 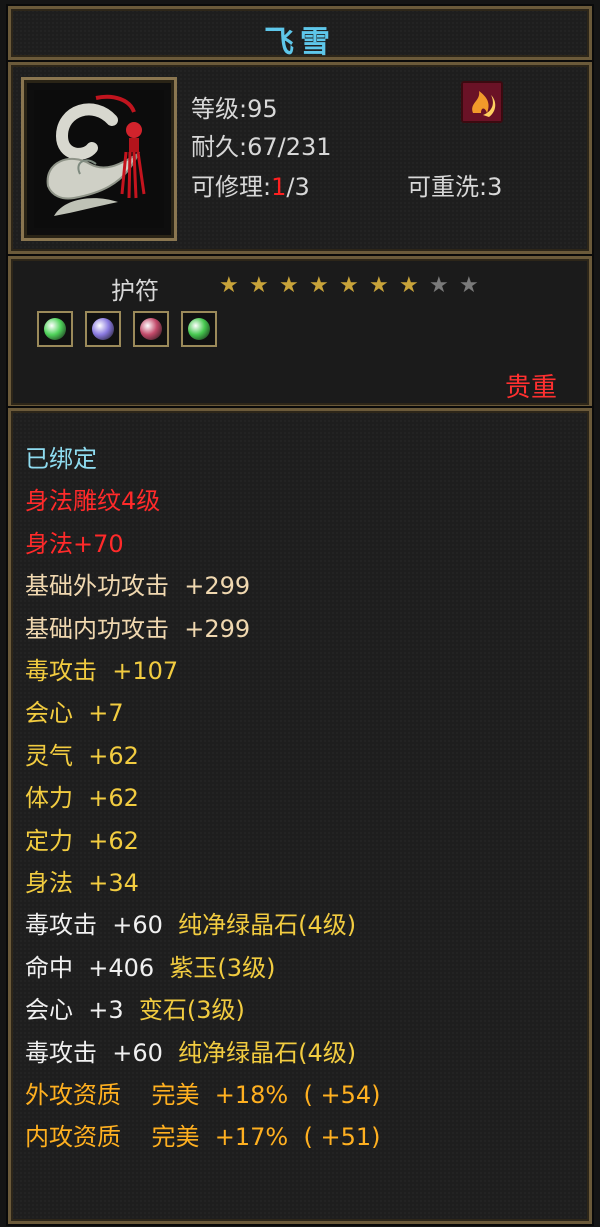 I want to click on attribute-row: 基础内功攻击 +299, so click(x=138, y=628).